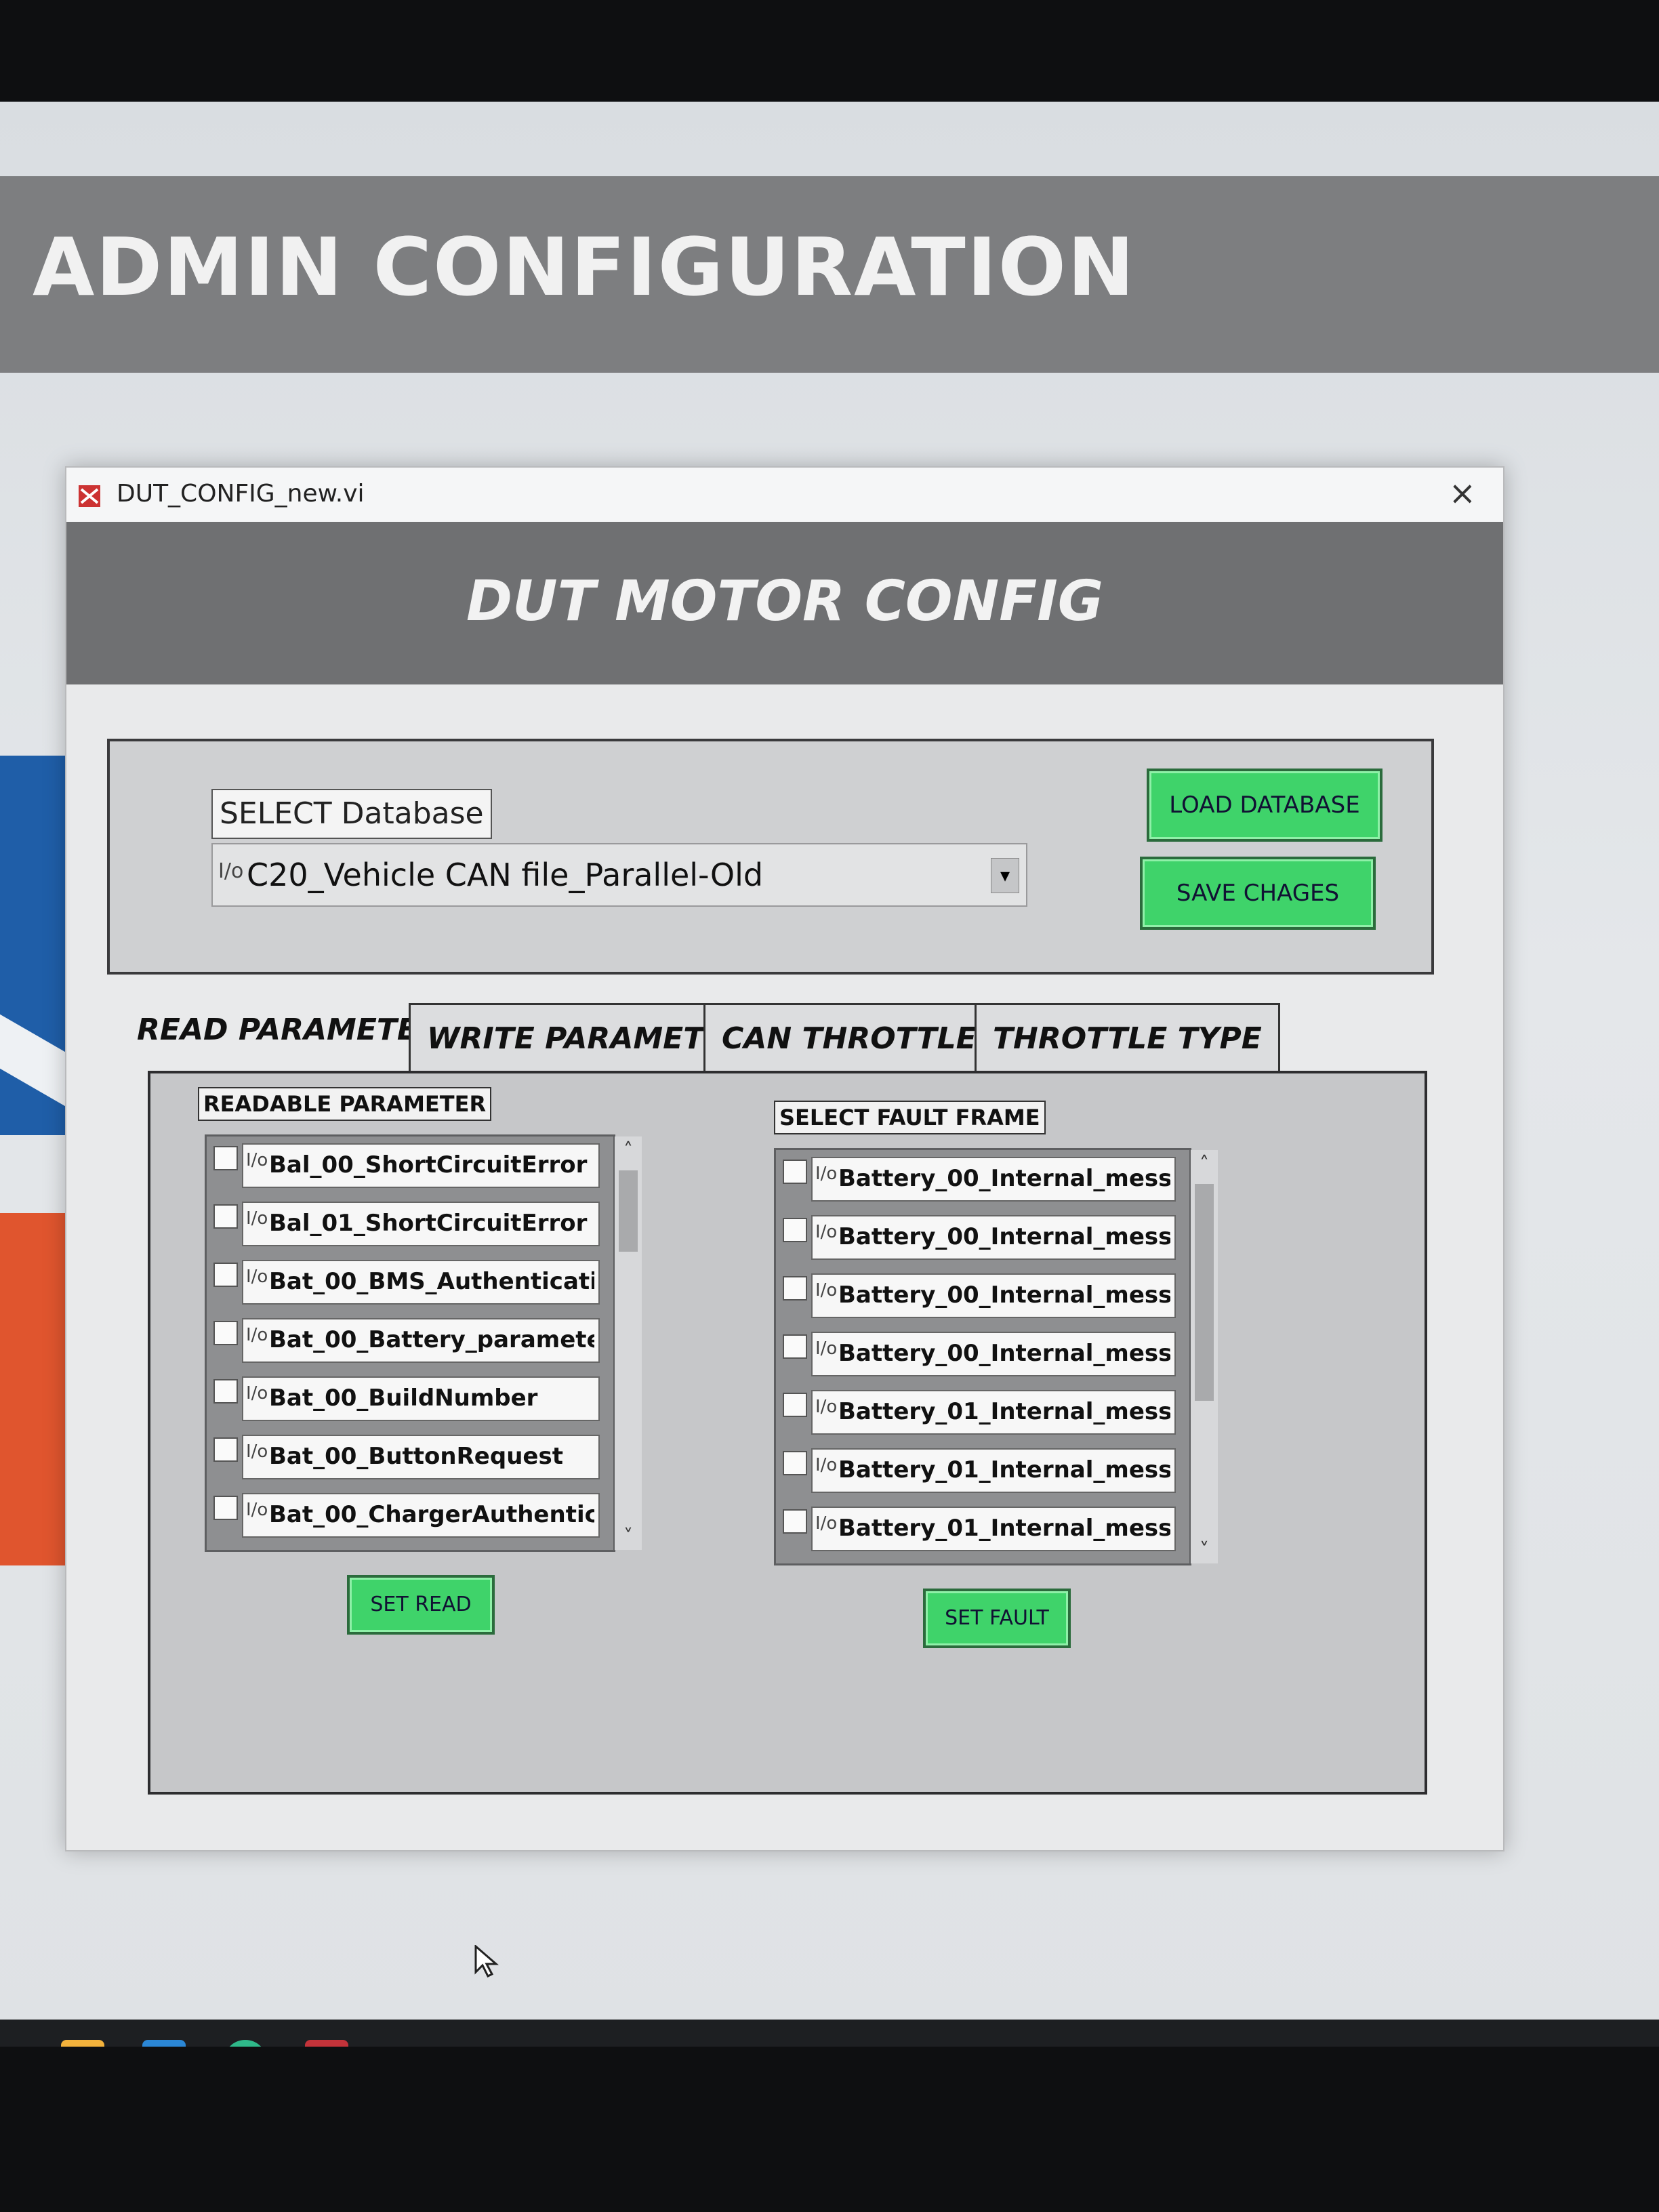 This screenshot has height=2212, width=1659. I want to click on list-item-field: I/oBattery_00_Internal_message3, so click(993, 1295).